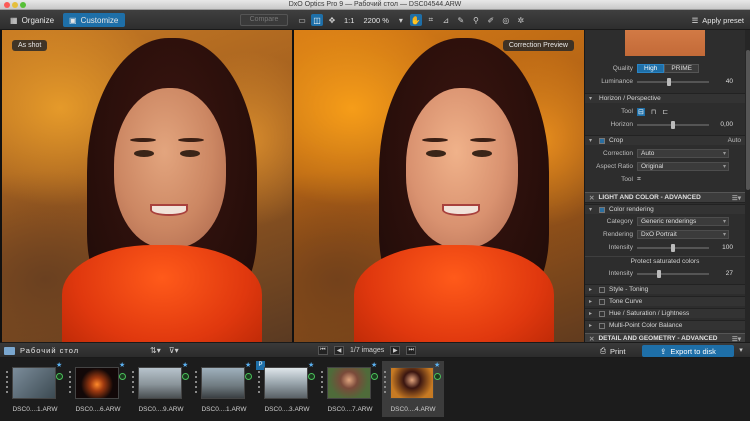  Describe the element at coordinates (723, 273) in the screenshot. I see `intensity2-value: 27` at that location.